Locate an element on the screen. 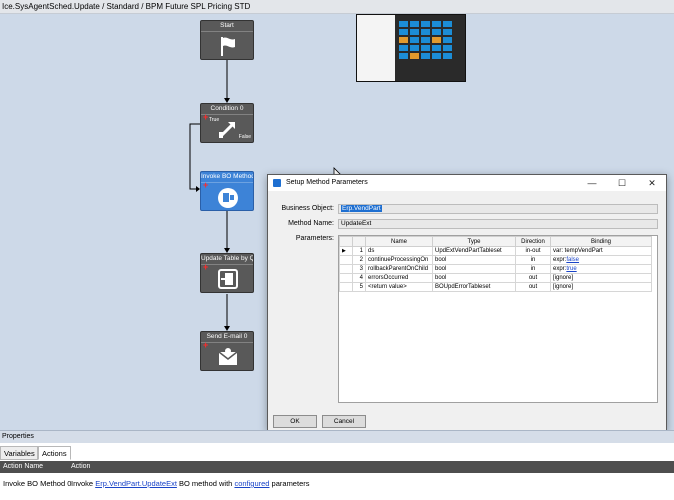  column-header: Name is located at coordinates (399, 241).